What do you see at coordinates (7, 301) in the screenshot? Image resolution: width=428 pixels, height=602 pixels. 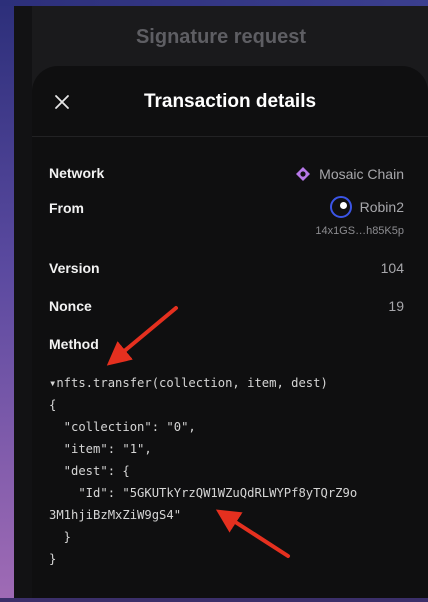 I see `window-frame-left` at bounding box center [7, 301].